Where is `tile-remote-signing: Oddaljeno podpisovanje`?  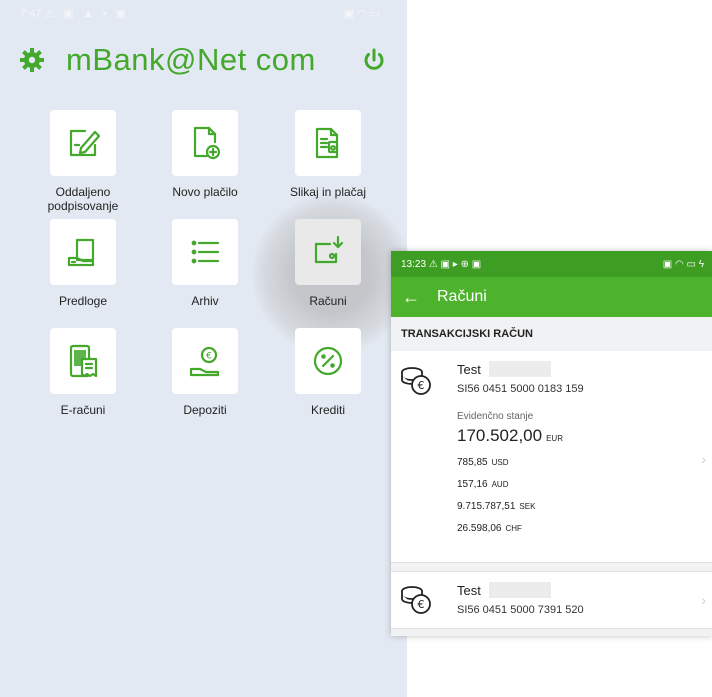
tile-remote-signing: Oddaljeno podpisovanje is located at coordinates (83, 161).